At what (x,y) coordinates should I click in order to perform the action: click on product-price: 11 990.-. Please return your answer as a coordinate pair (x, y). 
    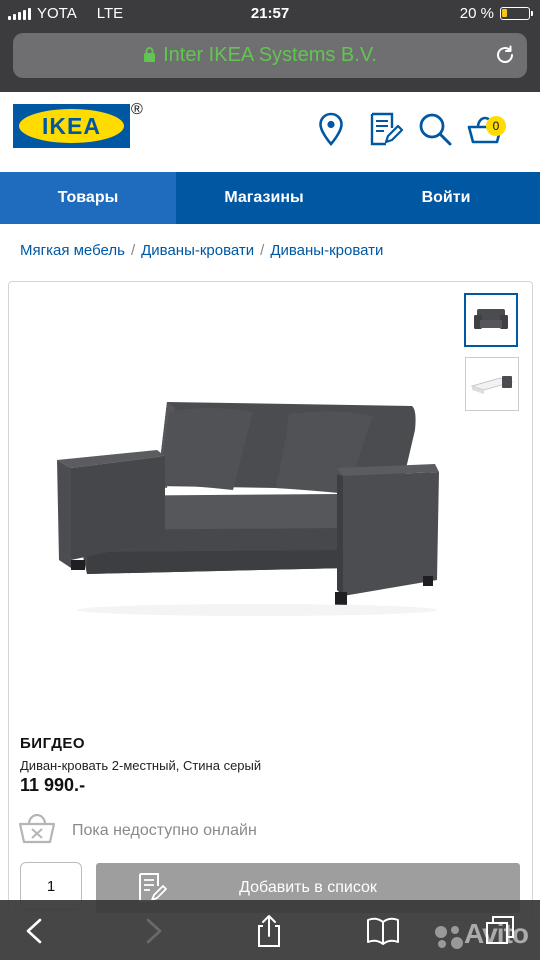
    Looking at the image, I should click on (53, 785).